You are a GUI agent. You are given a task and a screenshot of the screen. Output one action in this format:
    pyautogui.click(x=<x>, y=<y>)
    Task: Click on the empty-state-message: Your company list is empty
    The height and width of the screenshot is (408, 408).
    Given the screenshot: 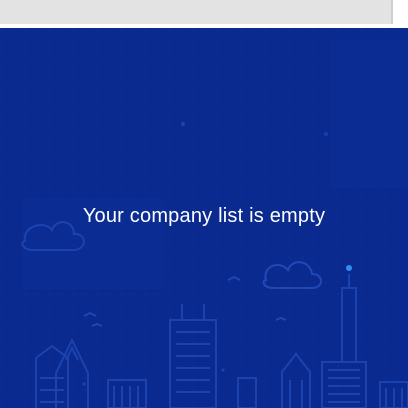 What is the action you would take?
    pyautogui.click(x=204, y=216)
    